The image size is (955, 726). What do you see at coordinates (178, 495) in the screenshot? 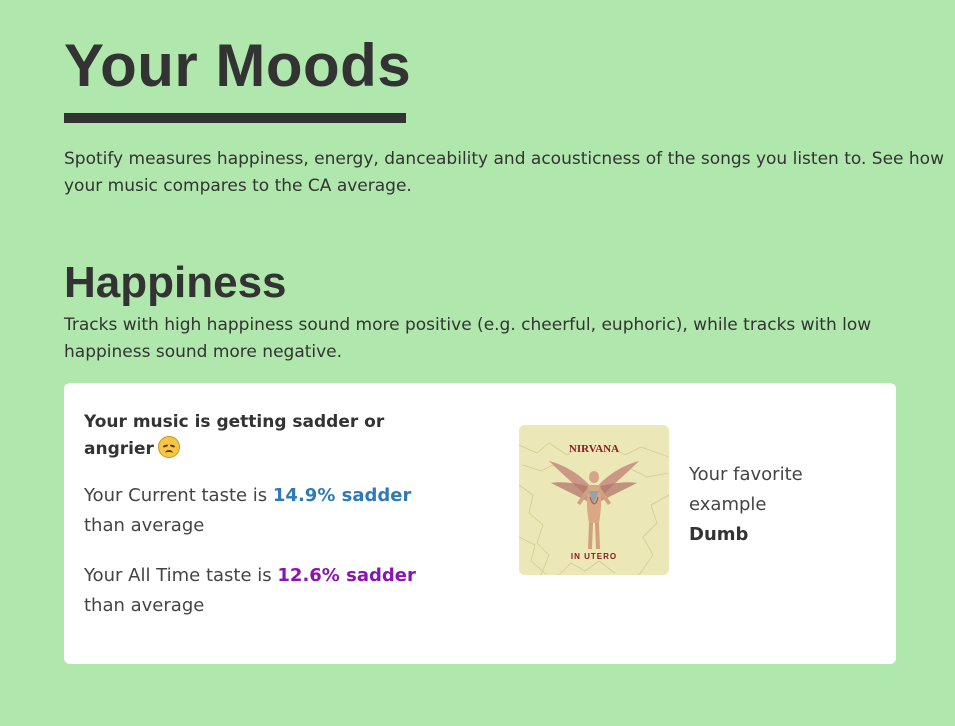
I see `current-taste-prefix: Your Current taste is` at bounding box center [178, 495].